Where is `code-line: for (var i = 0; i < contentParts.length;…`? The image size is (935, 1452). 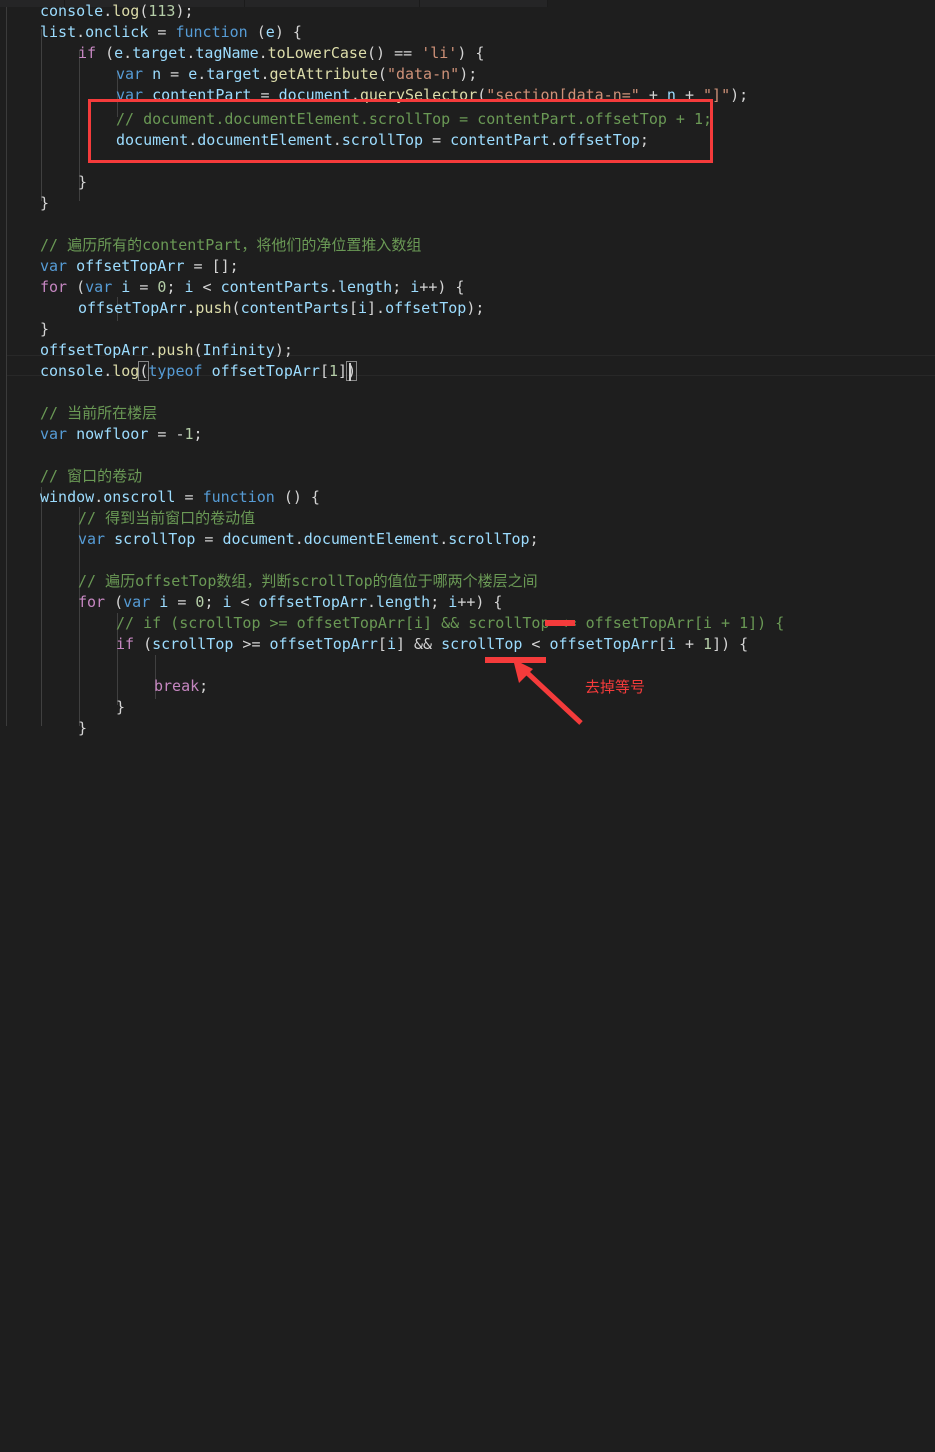 code-line: for (var i = 0; i < contentParts.length;… is located at coordinates (252, 287).